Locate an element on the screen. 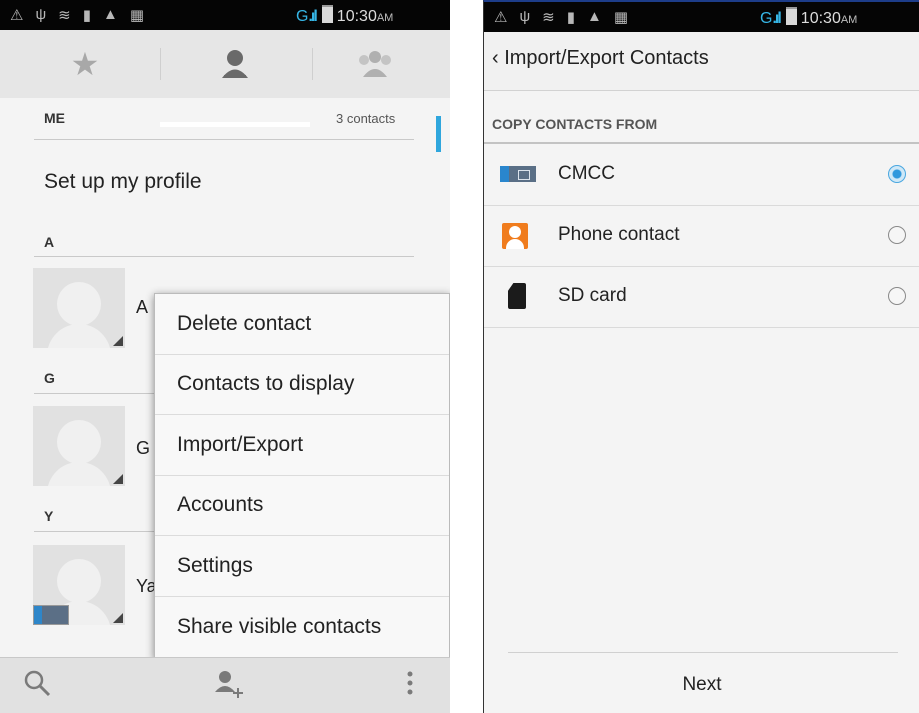  tab-favorites: ★ is located at coordinates (85, 64).